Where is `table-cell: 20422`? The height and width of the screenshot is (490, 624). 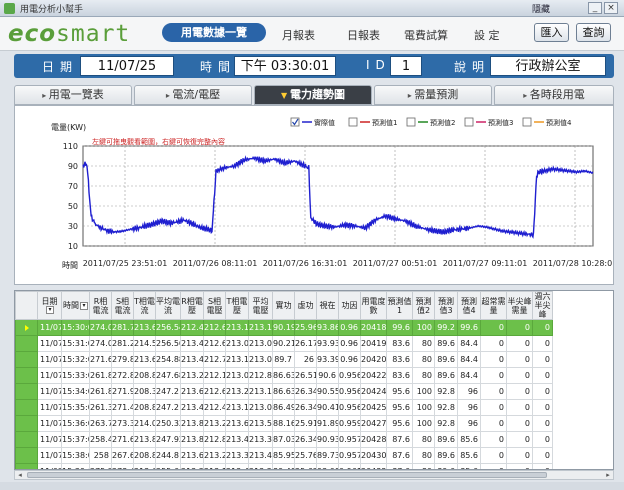
table-cell: 20422 is located at coordinates (373, 375).